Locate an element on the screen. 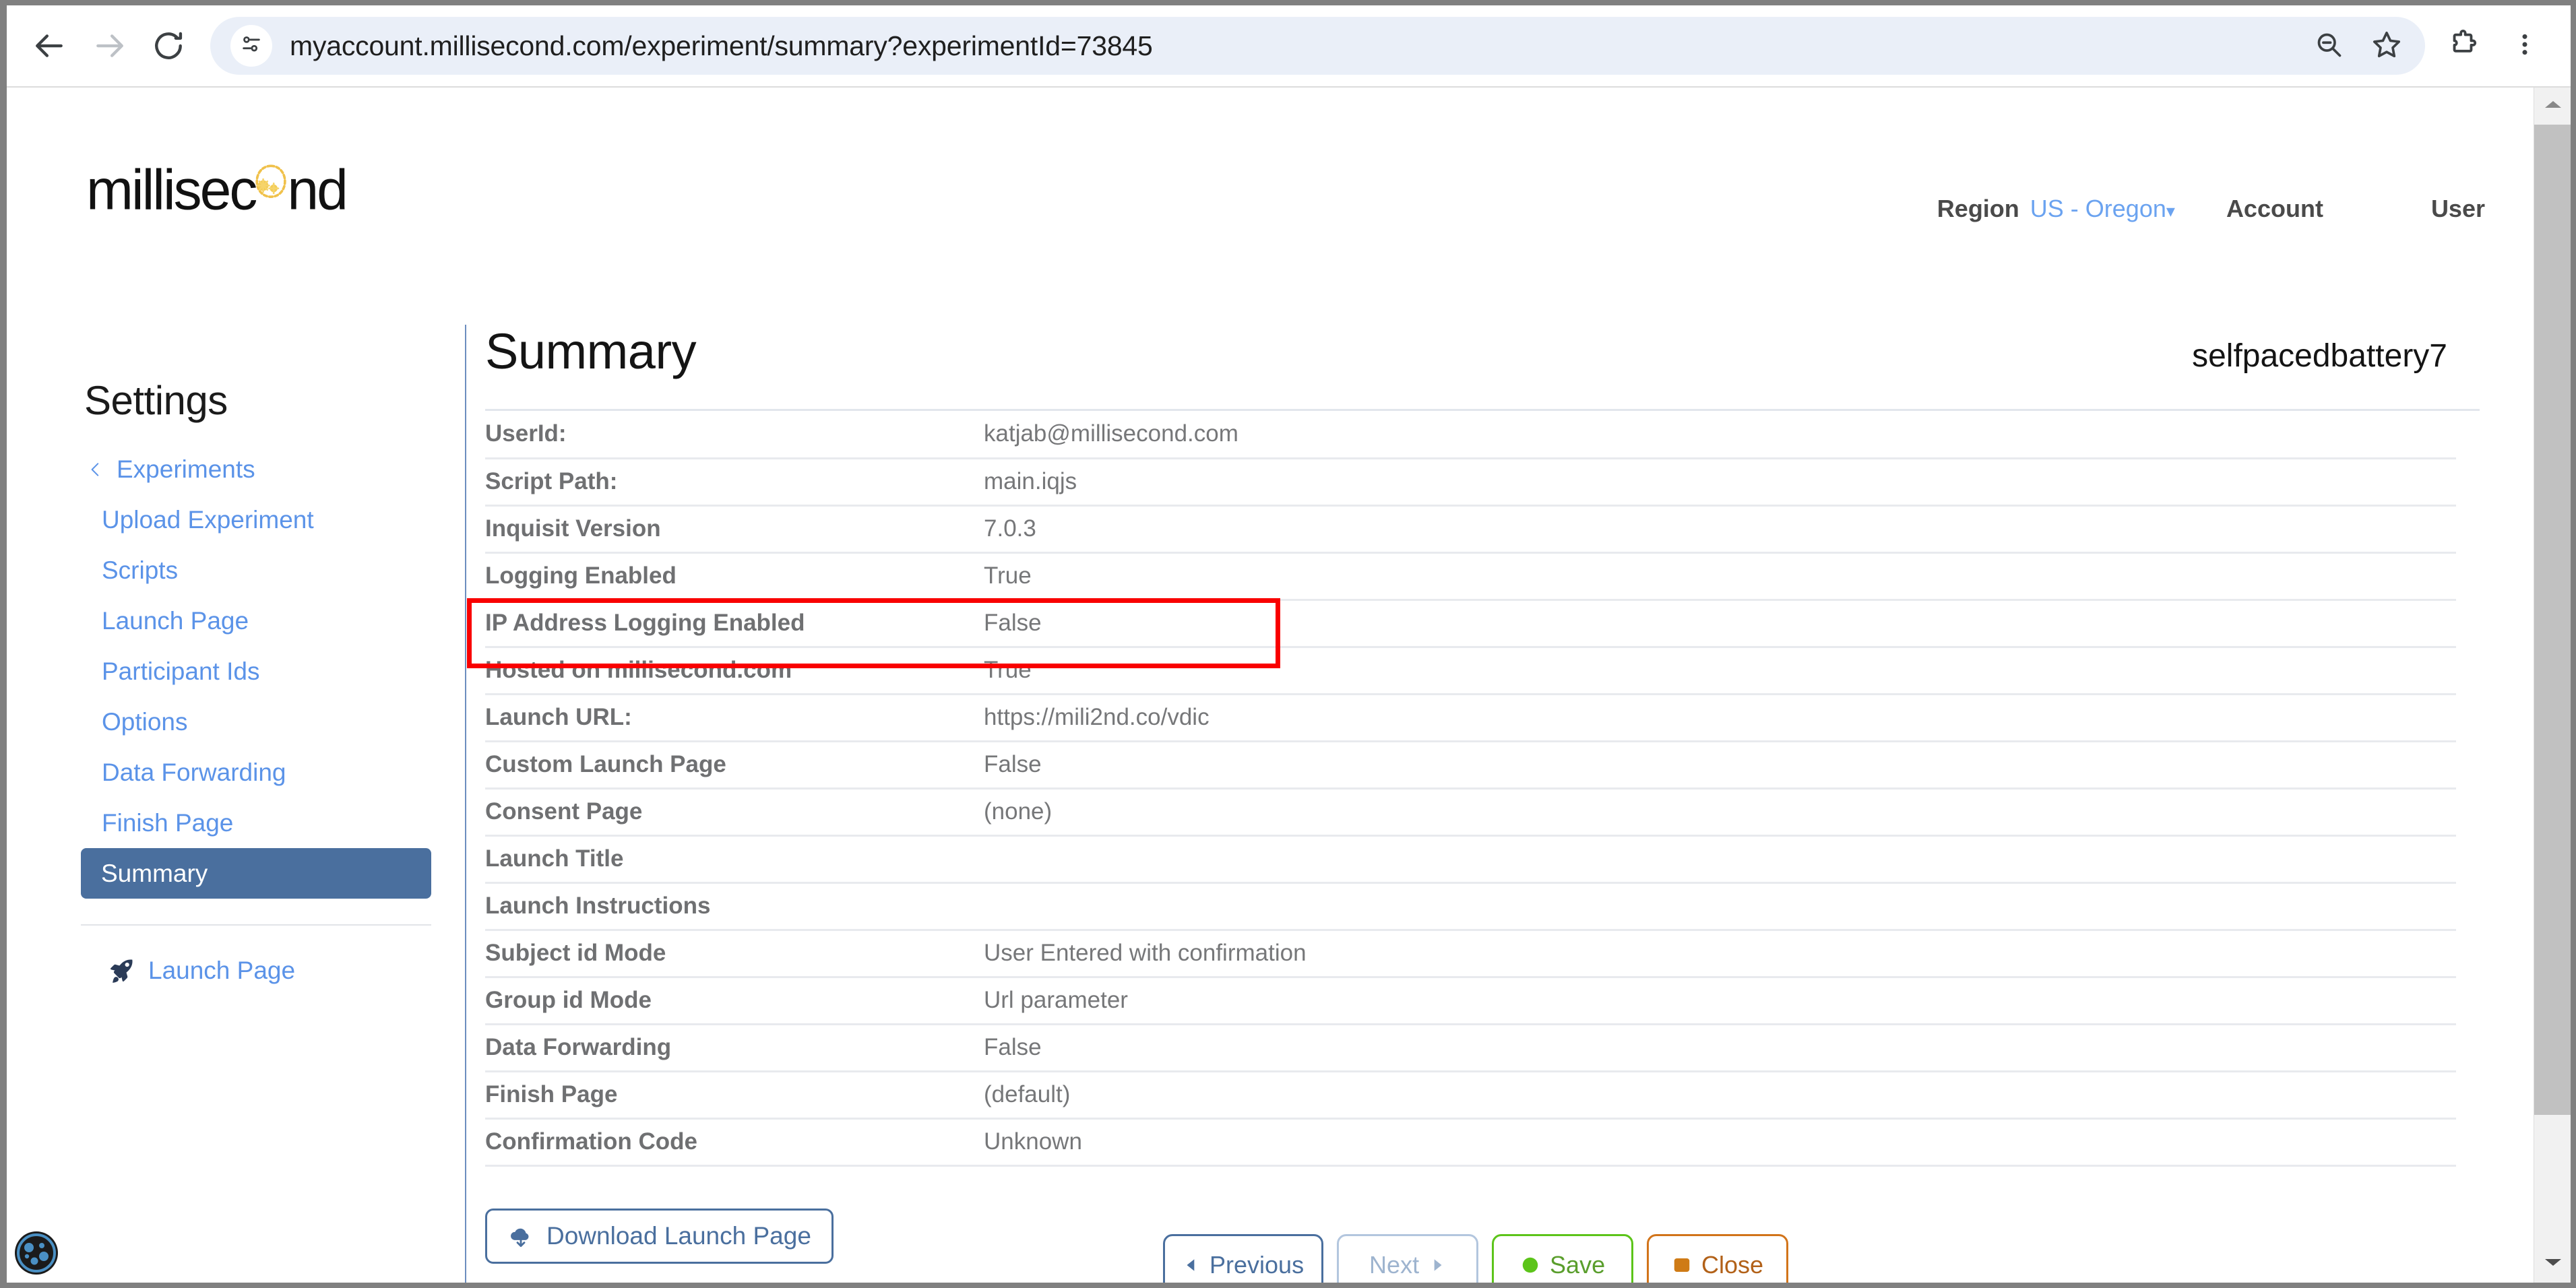 The height and width of the screenshot is (1288, 2576). back-button is located at coordinates (50, 45).